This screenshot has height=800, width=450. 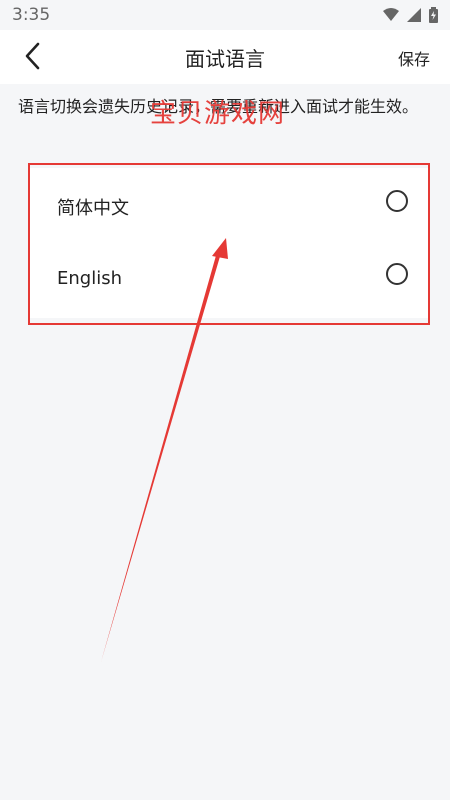 I want to click on language-option-label: English, so click(x=89, y=278).